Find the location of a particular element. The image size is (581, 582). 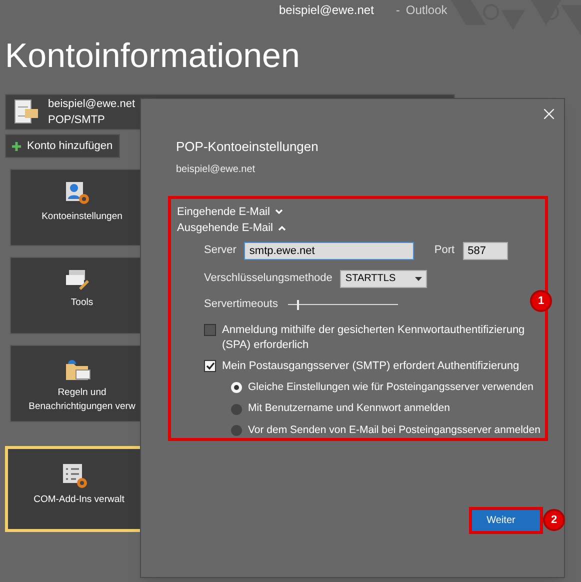

dropdown-arrow-icon is located at coordinates (418, 278).